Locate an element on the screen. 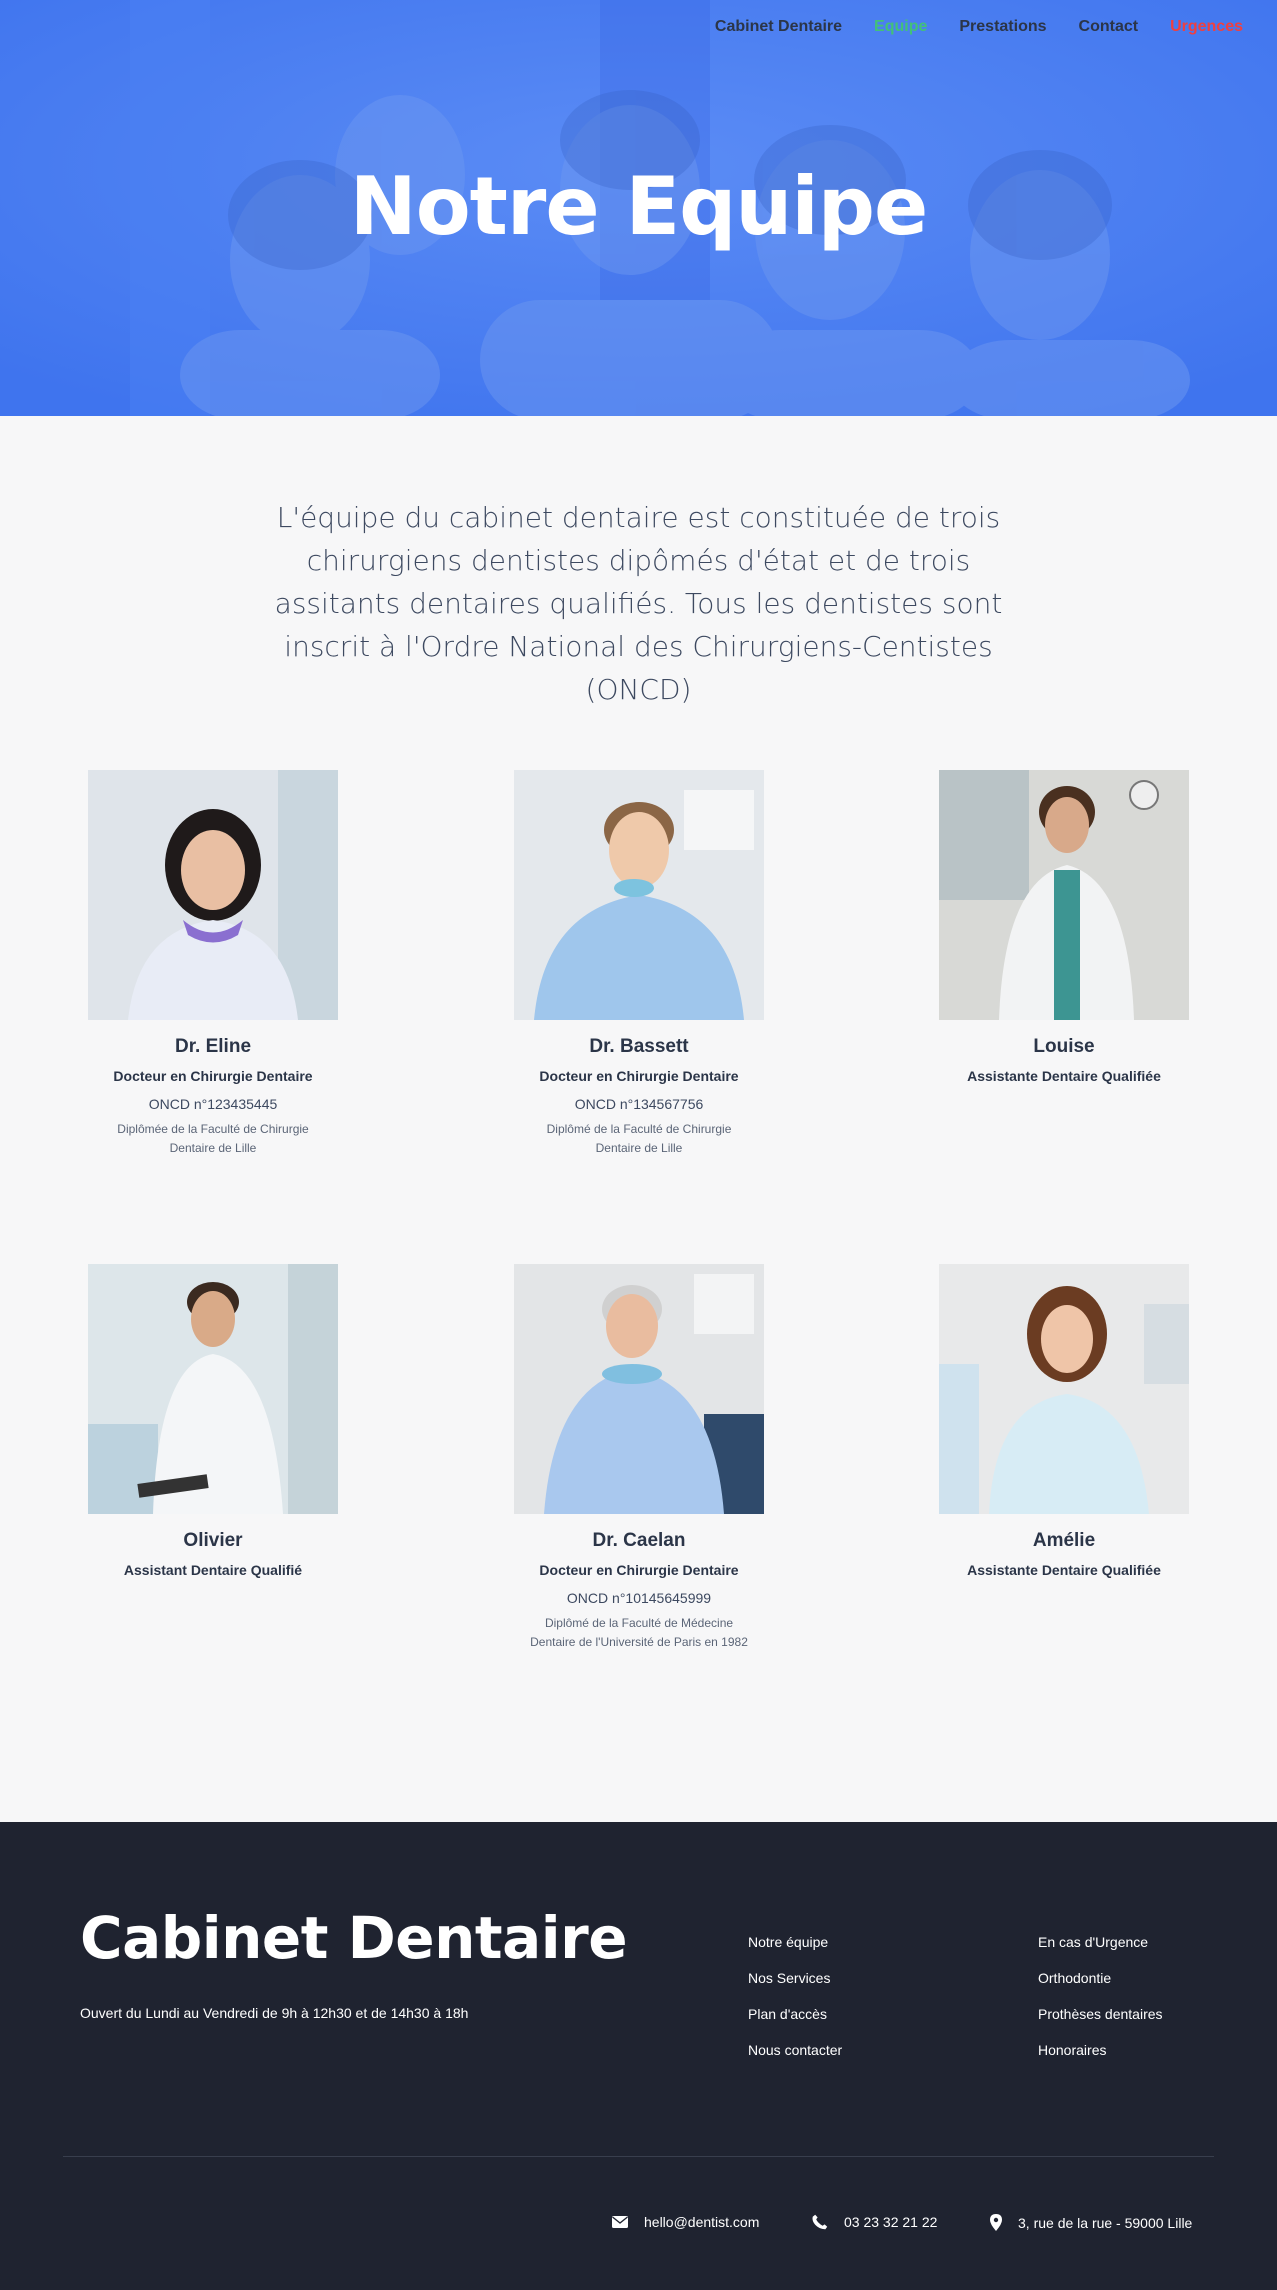  team-member-name: Olivier is located at coordinates (213, 1540).